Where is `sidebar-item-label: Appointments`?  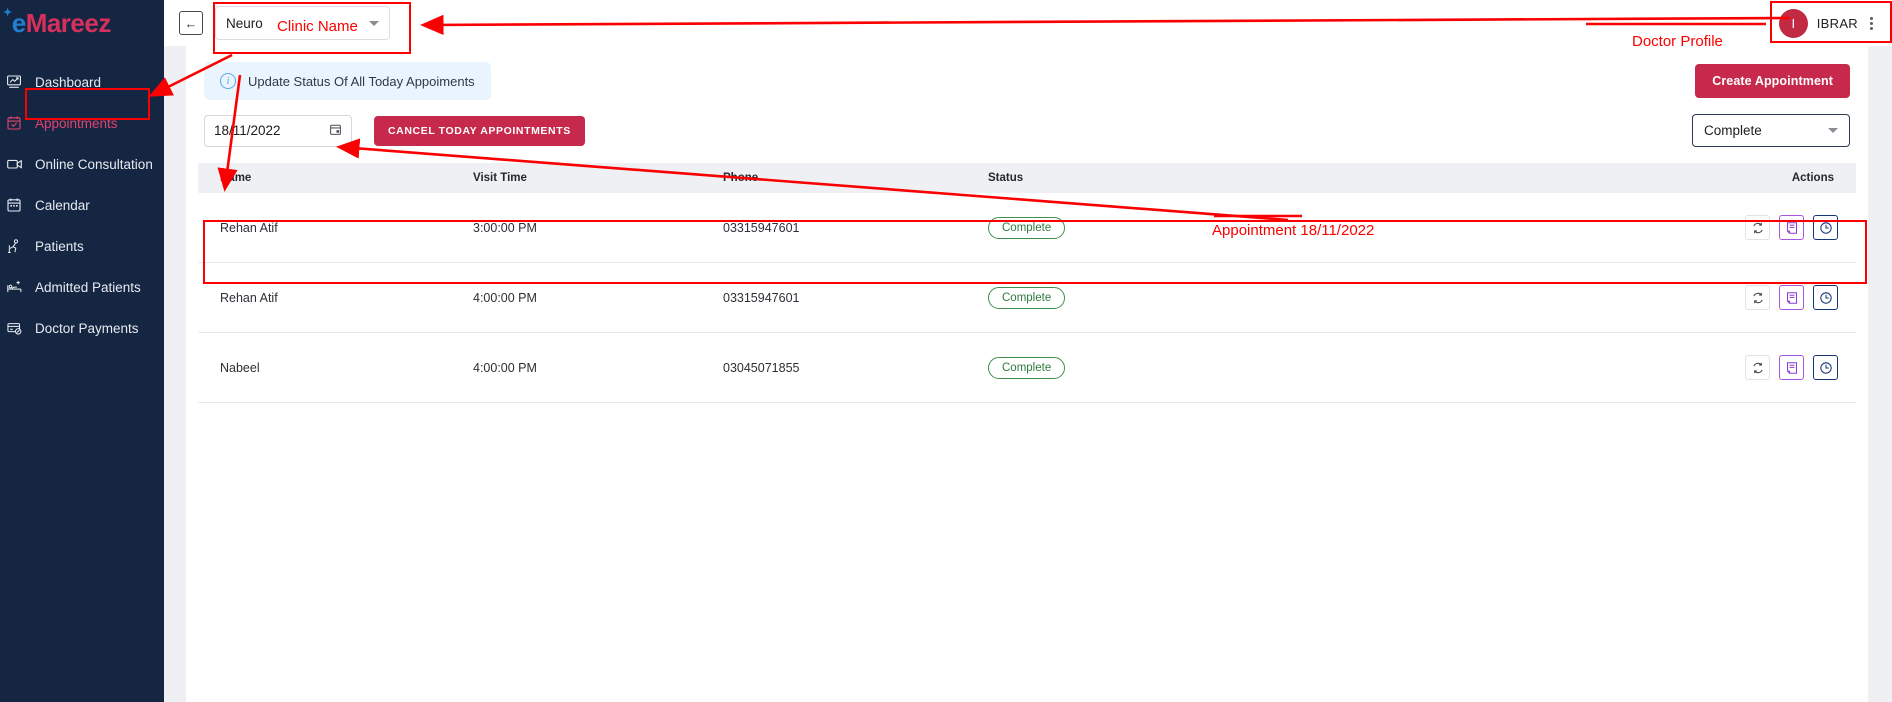 sidebar-item-label: Appointments is located at coordinates (76, 123).